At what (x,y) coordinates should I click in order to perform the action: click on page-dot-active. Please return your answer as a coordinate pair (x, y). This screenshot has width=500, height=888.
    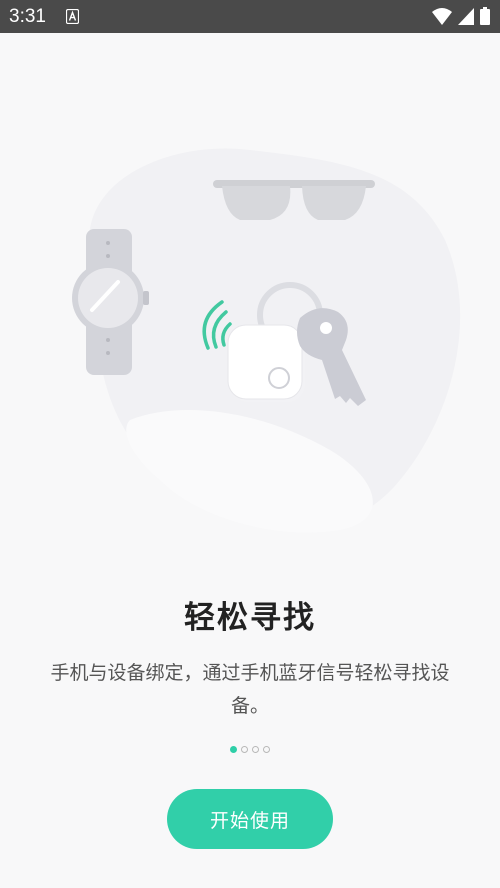
    Looking at the image, I should click on (233, 749).